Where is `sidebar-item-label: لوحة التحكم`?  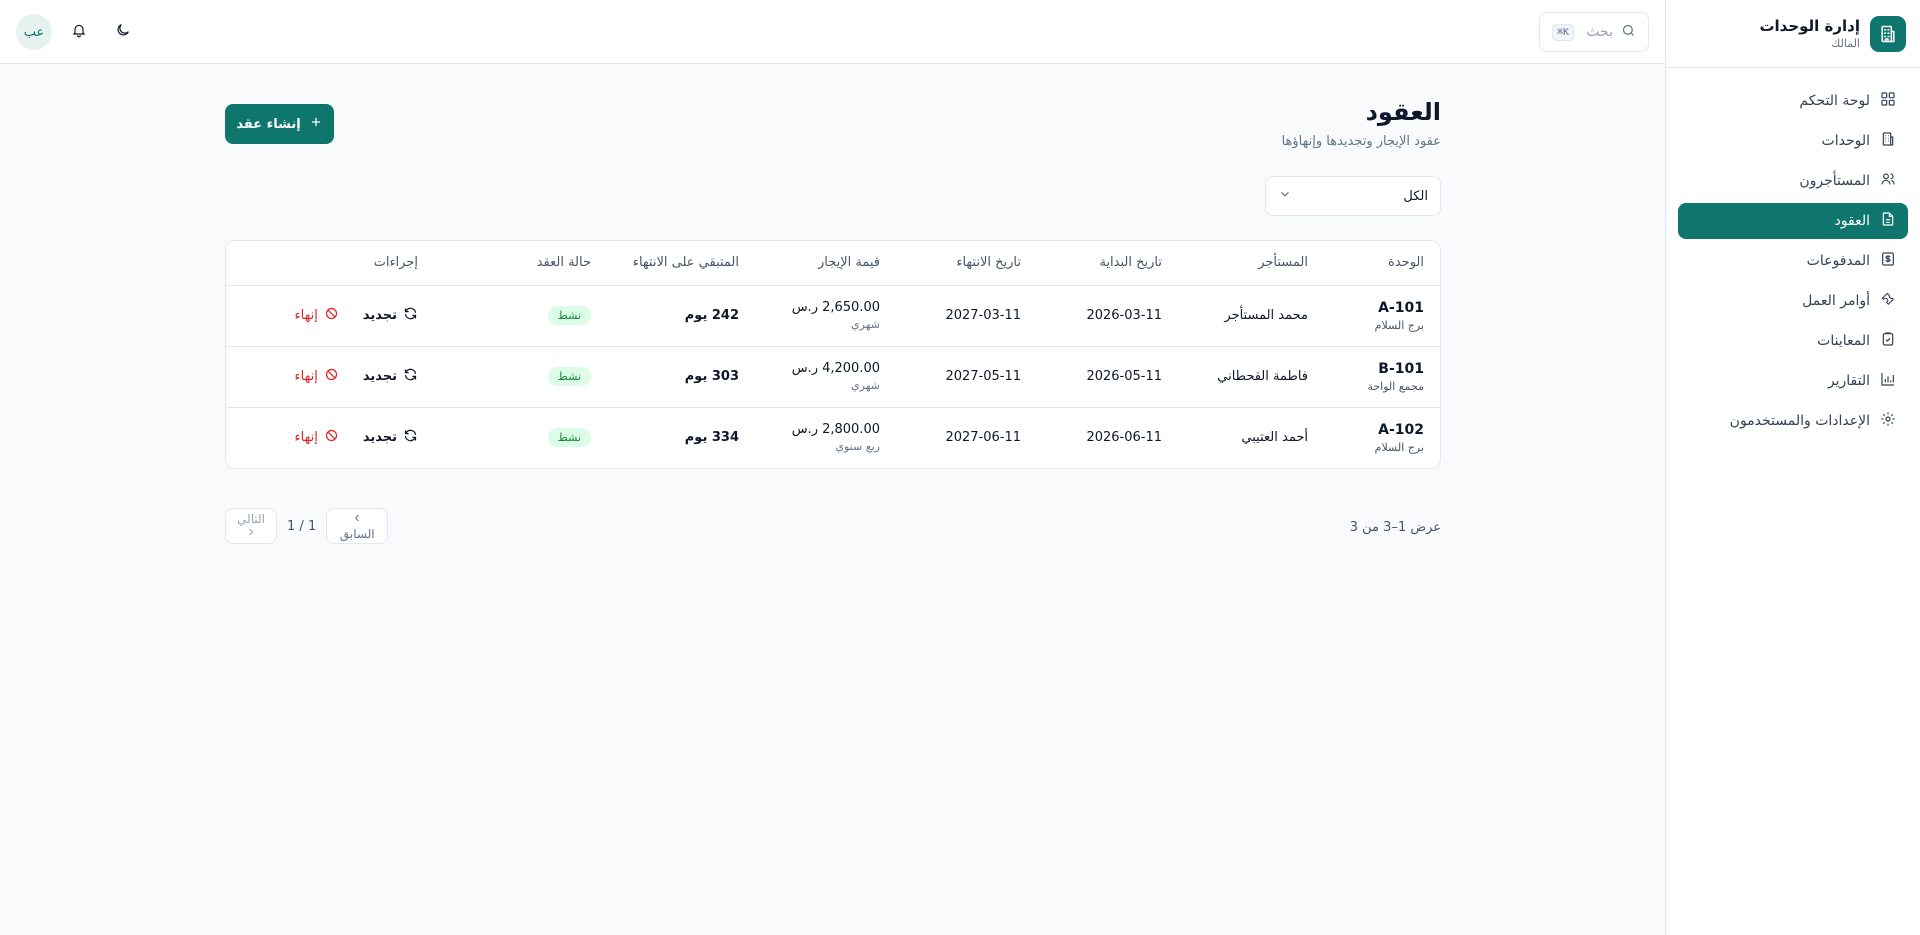
sidebar-item-label: لوحة التحكم is located at coordinates (1834, 101).